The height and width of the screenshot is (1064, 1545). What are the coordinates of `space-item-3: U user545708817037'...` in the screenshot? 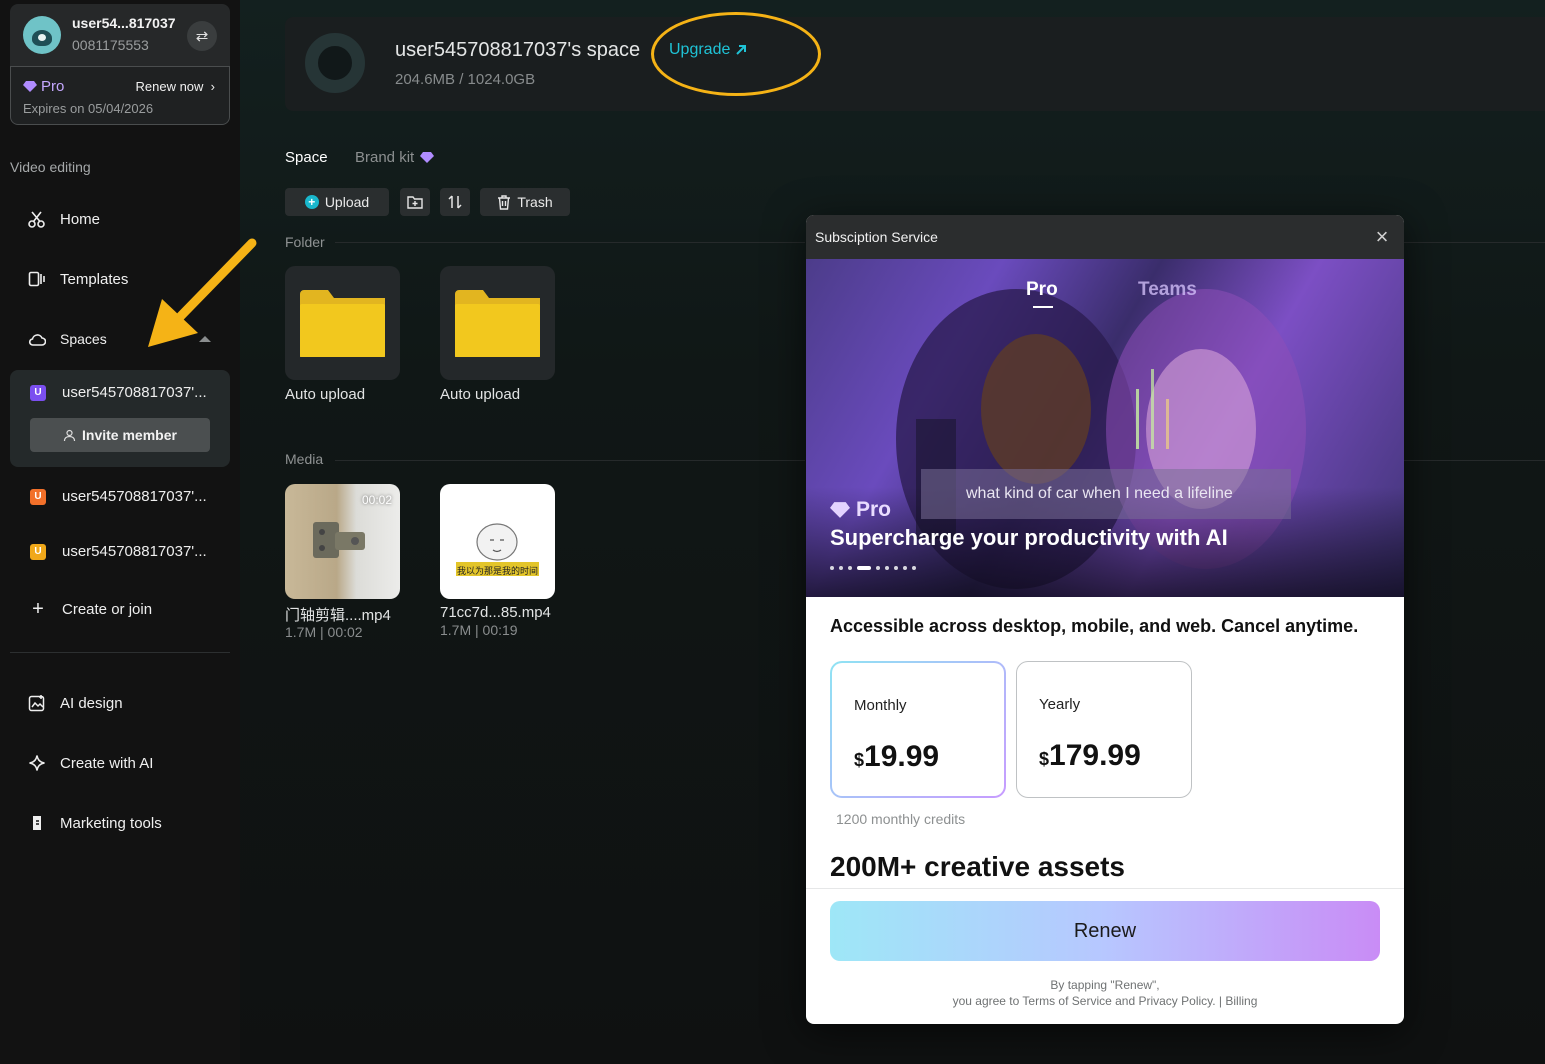 It's located at (118, 551).